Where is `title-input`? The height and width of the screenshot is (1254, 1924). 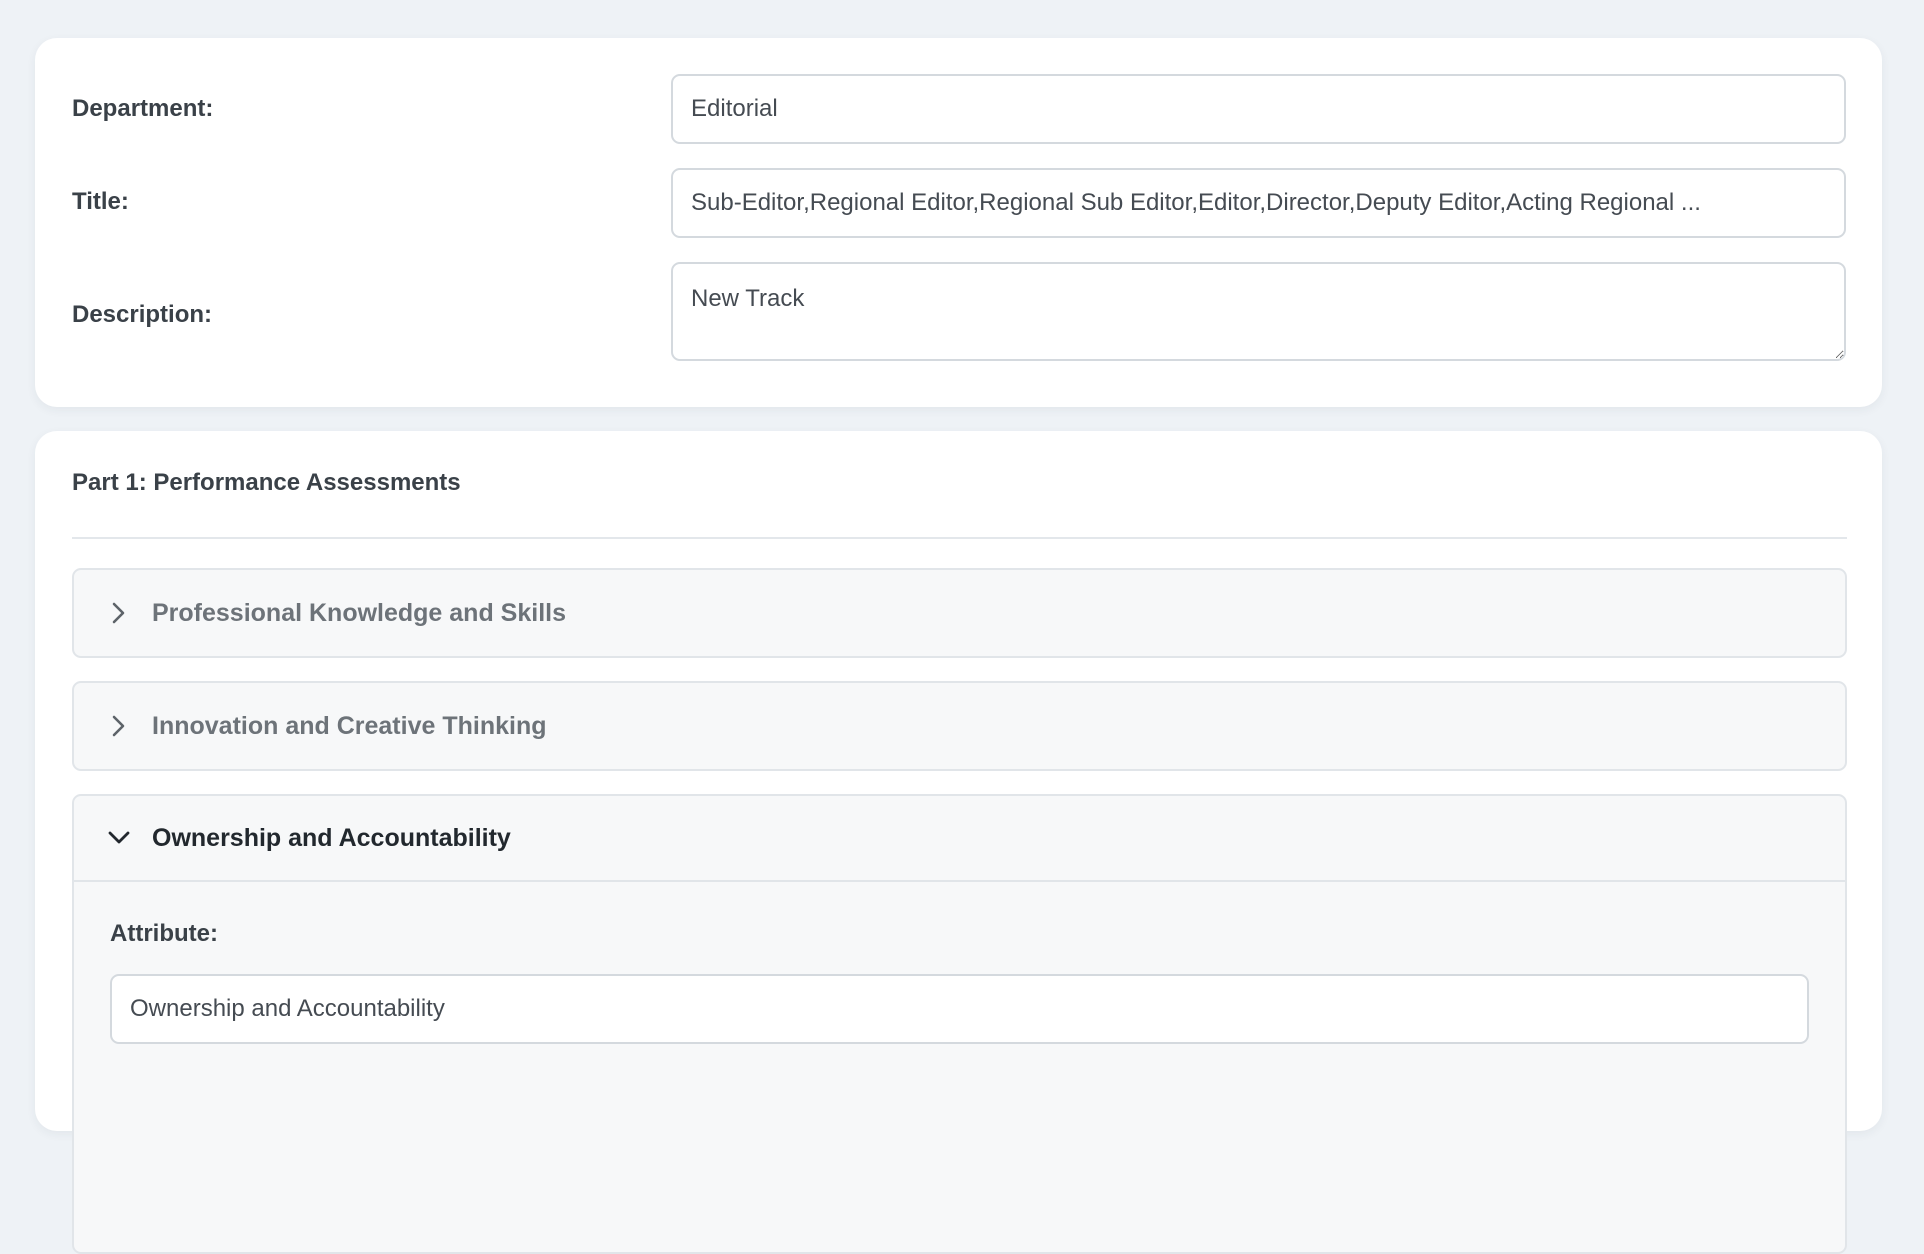
title-input is located at coordinates (1258, 203).